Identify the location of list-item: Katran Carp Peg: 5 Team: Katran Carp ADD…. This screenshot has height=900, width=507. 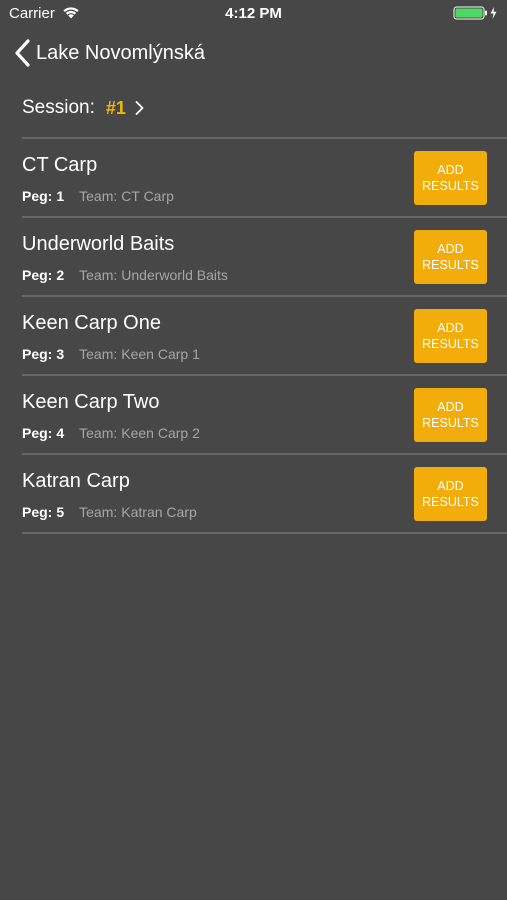
(264, 493).